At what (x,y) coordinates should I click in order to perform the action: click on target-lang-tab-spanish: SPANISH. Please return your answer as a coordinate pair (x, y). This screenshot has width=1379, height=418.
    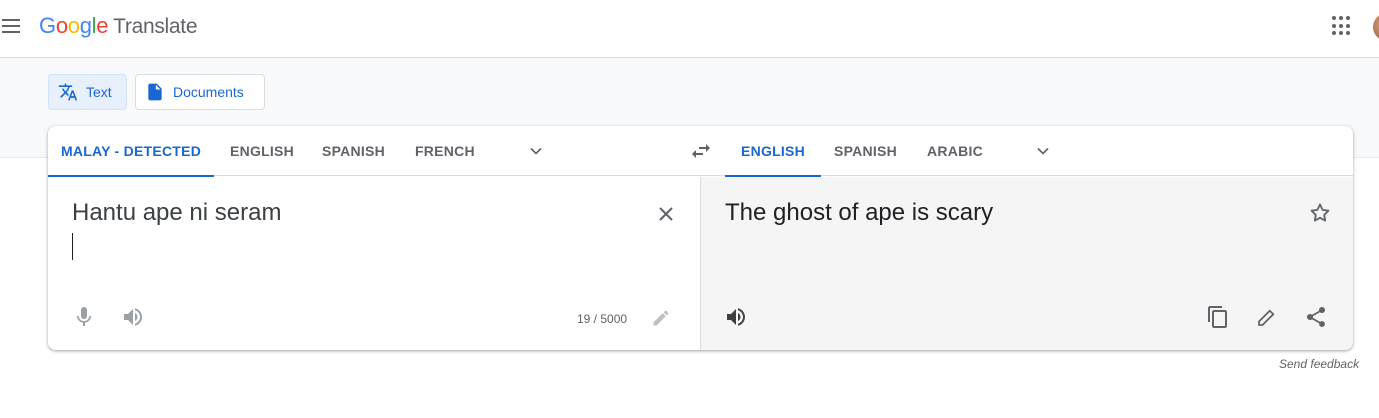
    Looking at the image, I should click on (865, 151).